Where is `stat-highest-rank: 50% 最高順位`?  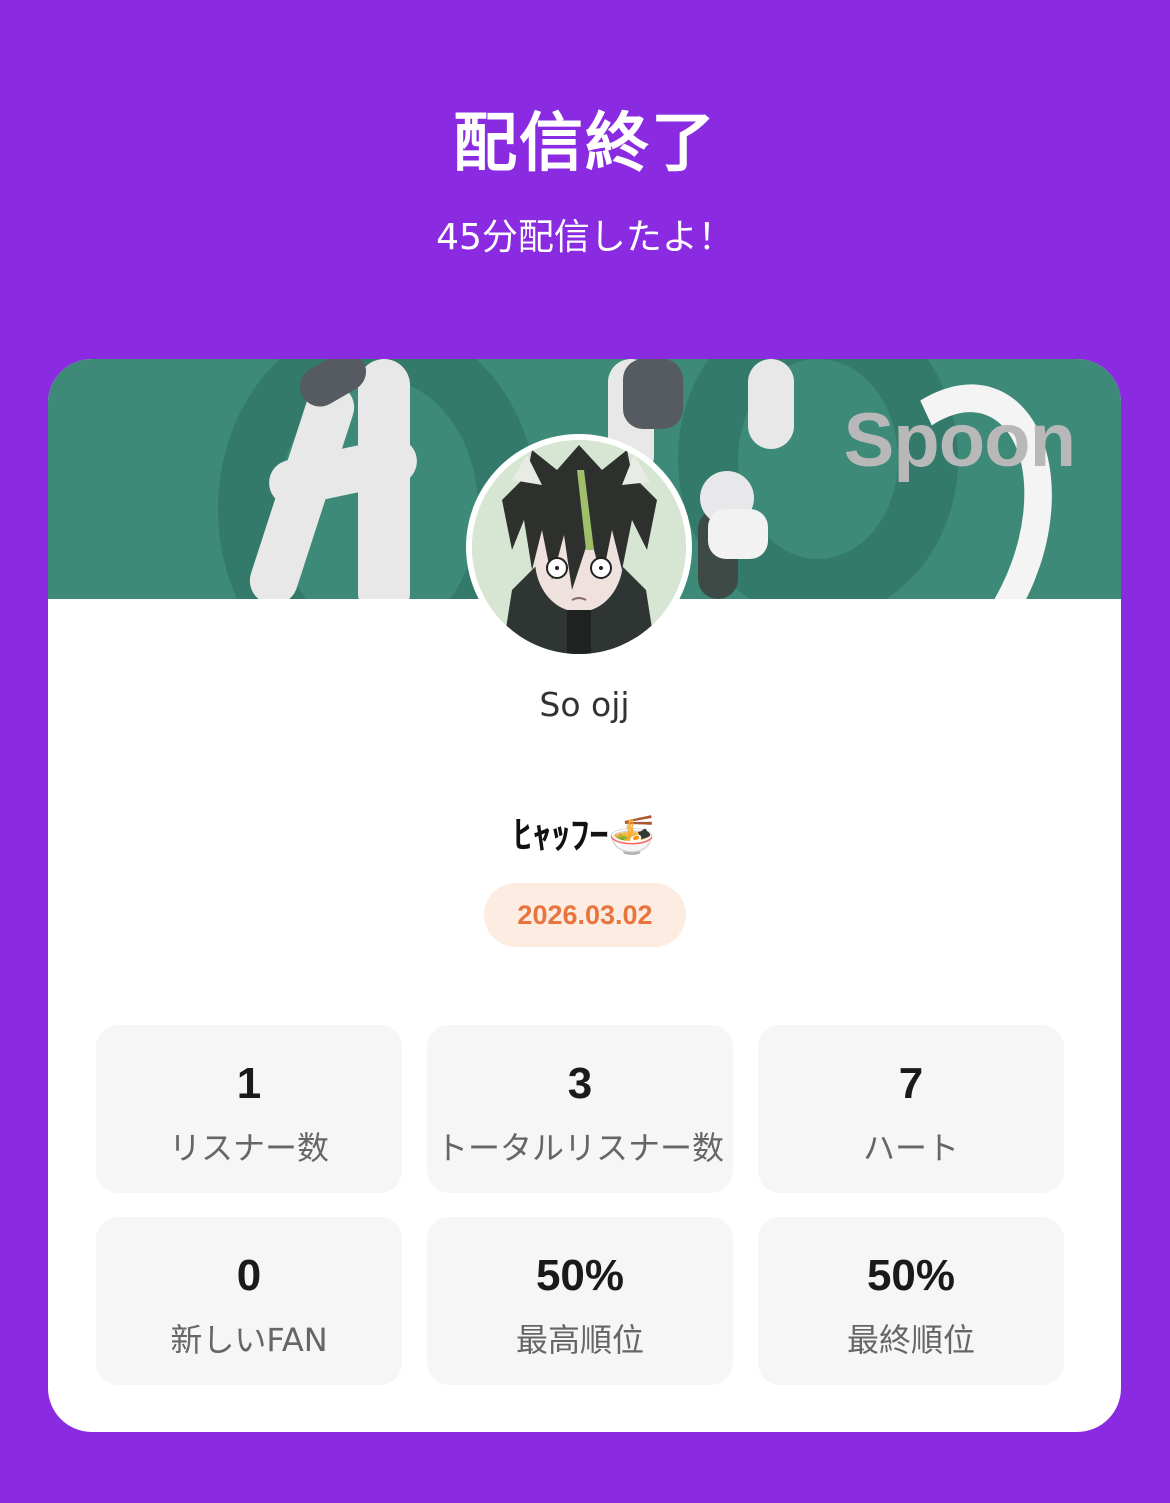 stat-highest-rank: 50% 最高順位 is located at coordinates (580, 1301).